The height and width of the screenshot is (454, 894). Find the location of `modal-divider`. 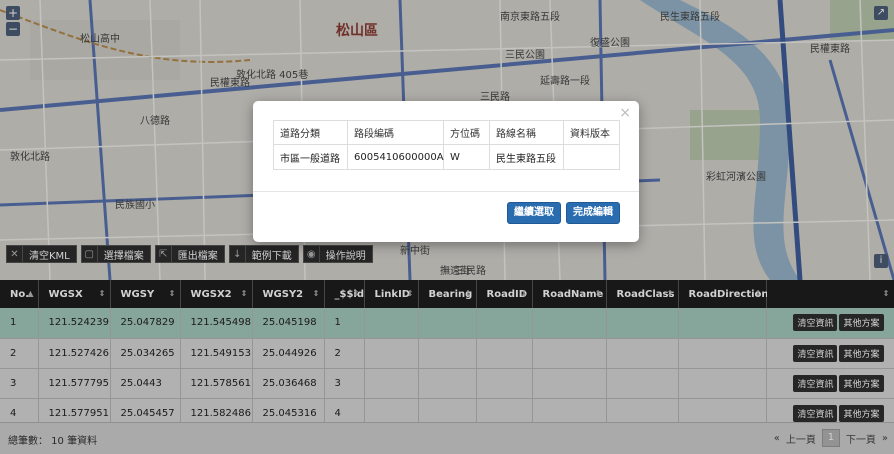

modal-divider is located at coordinates (446, 191).